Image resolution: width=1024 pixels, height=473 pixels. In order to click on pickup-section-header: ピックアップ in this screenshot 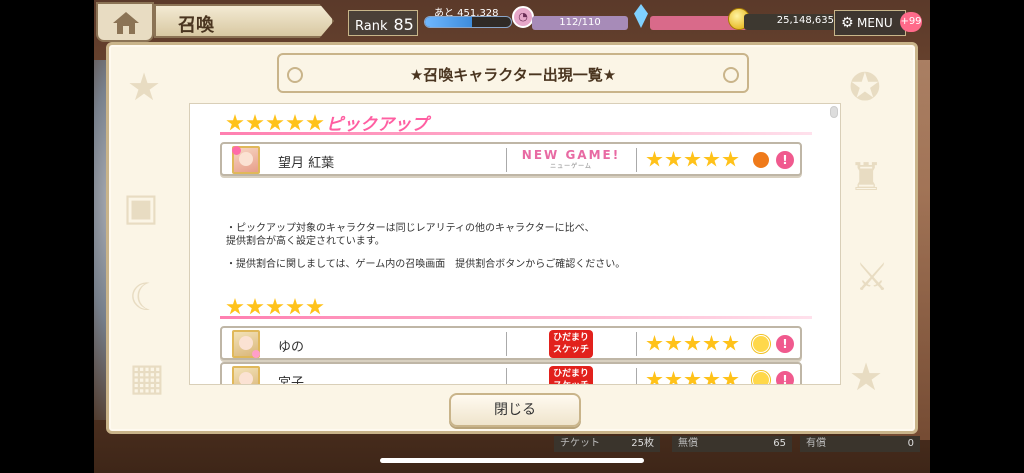, I will do `click(520, 124)`.